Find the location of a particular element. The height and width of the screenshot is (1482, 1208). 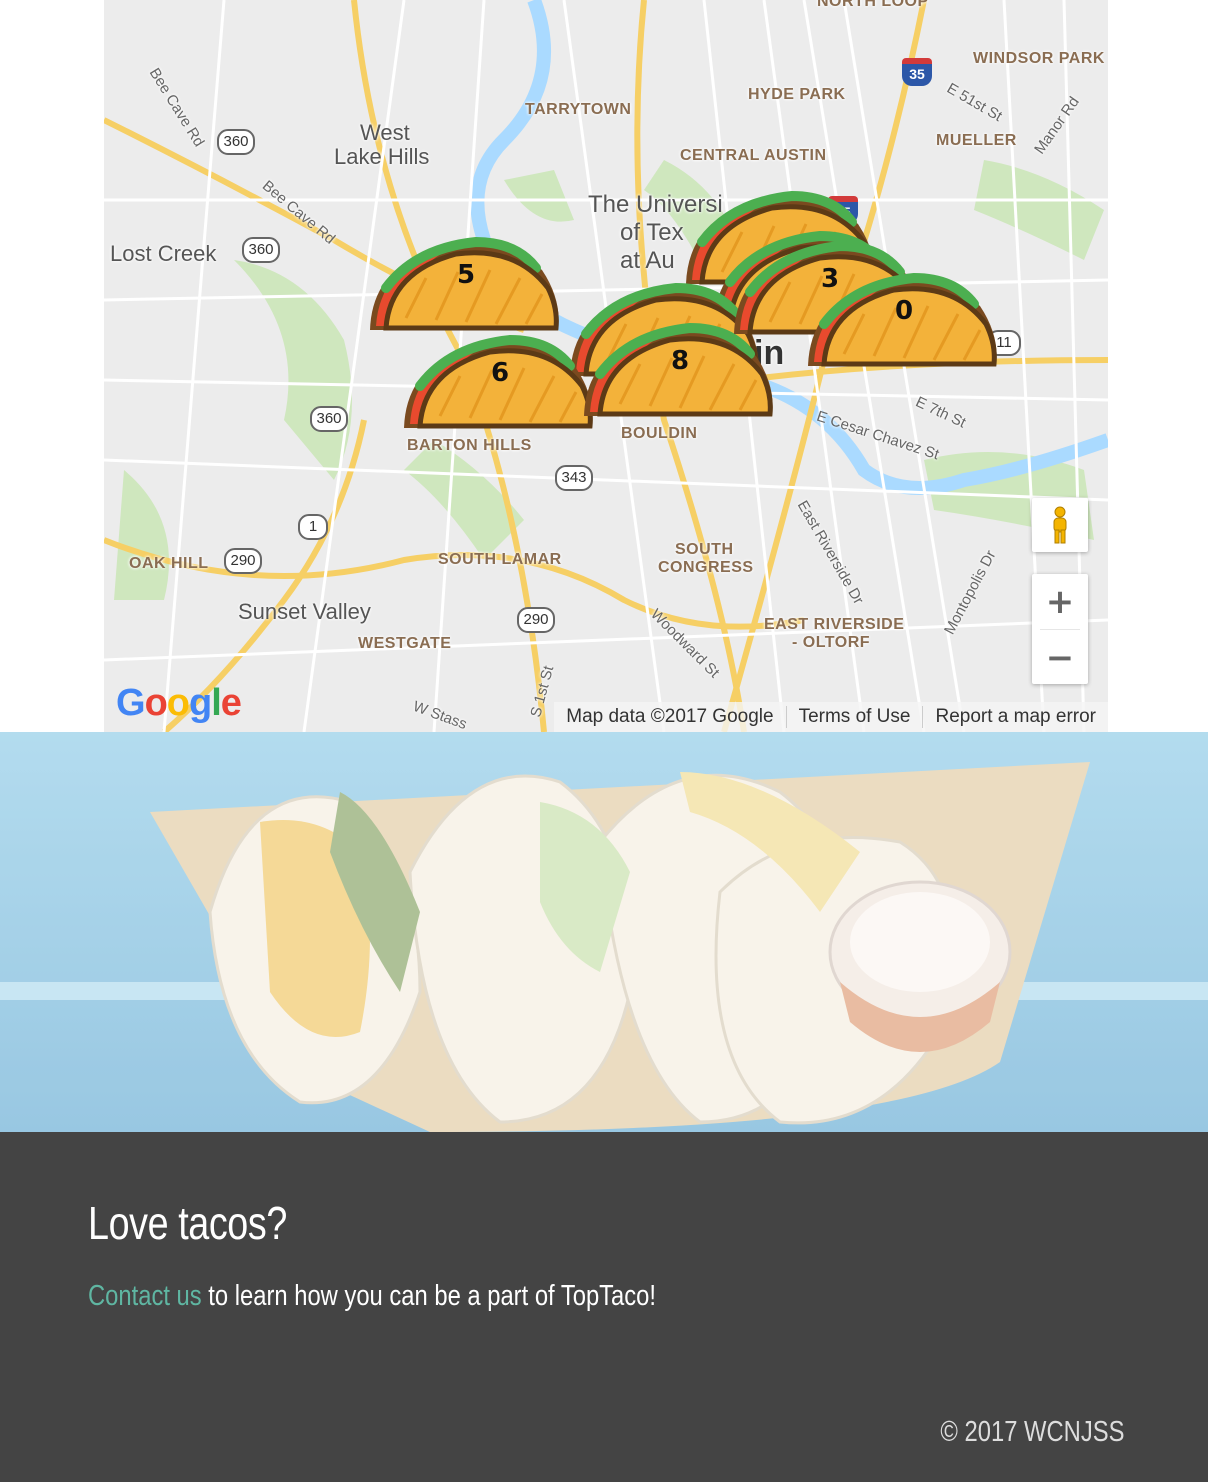

neighborhood-label: WINDSOR PARK is located at coordinates (1039, 58).